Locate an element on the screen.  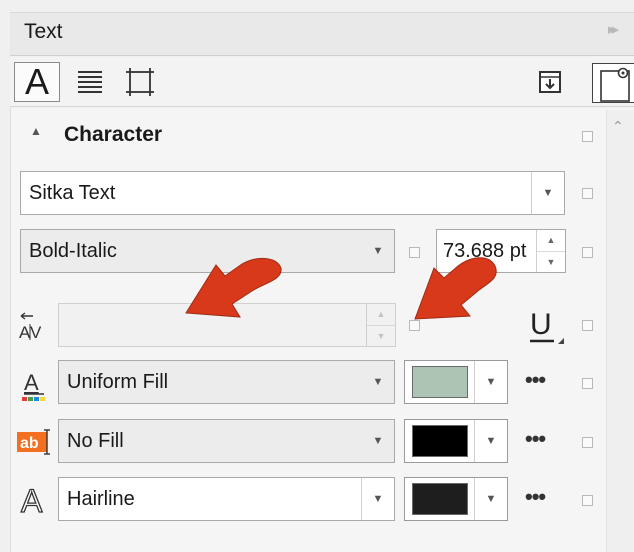
annotation-overlay is located at coordinates (341, 288).